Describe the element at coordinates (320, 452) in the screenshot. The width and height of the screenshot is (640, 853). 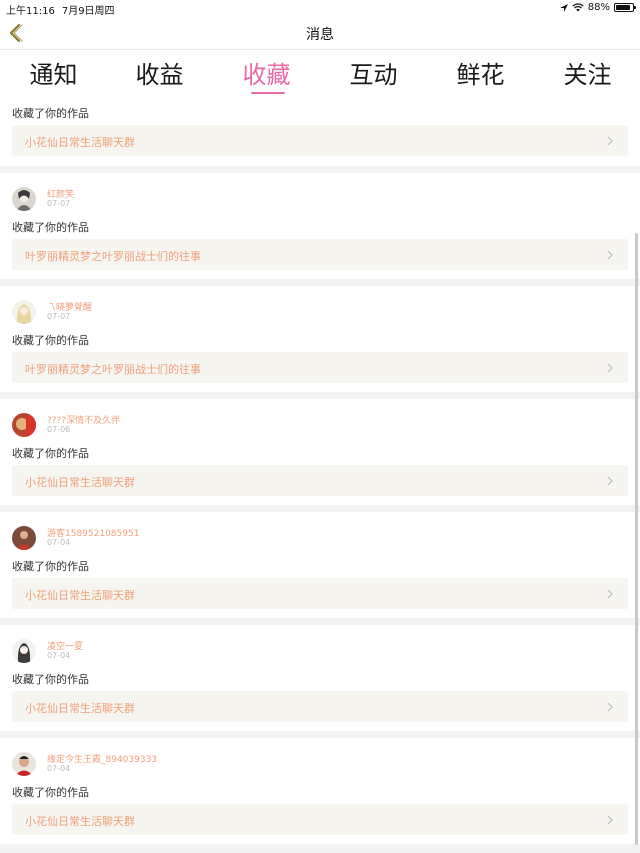
I see `list-item: ????深情不及久伴 07-06 收藏了你的作品 小花仙日常生活聊天群` at that location.